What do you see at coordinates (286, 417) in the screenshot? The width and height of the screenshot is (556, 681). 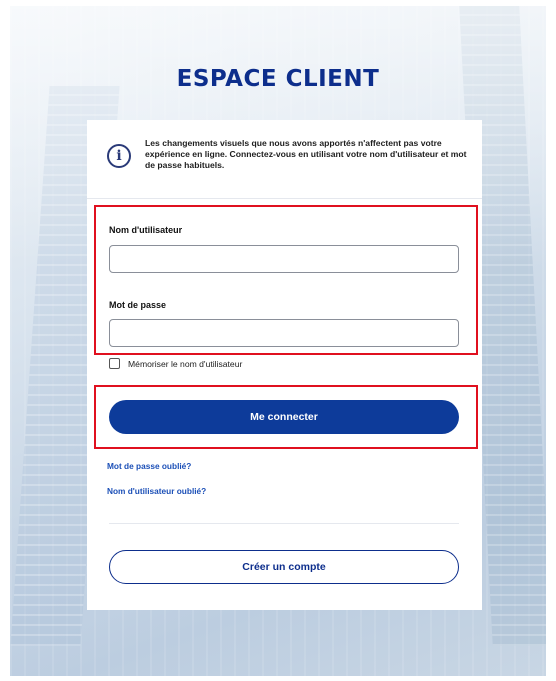 I see `highlight-box-login-button` at bounding box center [286, 417].